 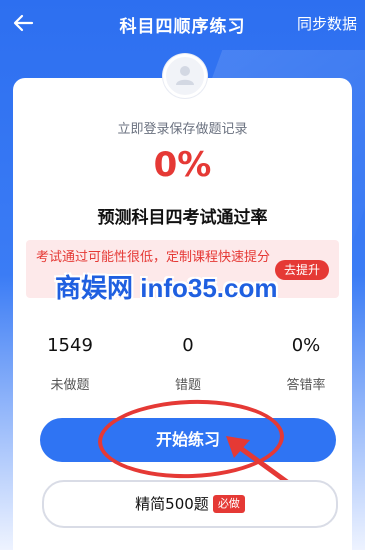 I want to click on stat-value: 0%, so click(x=306, y=345).